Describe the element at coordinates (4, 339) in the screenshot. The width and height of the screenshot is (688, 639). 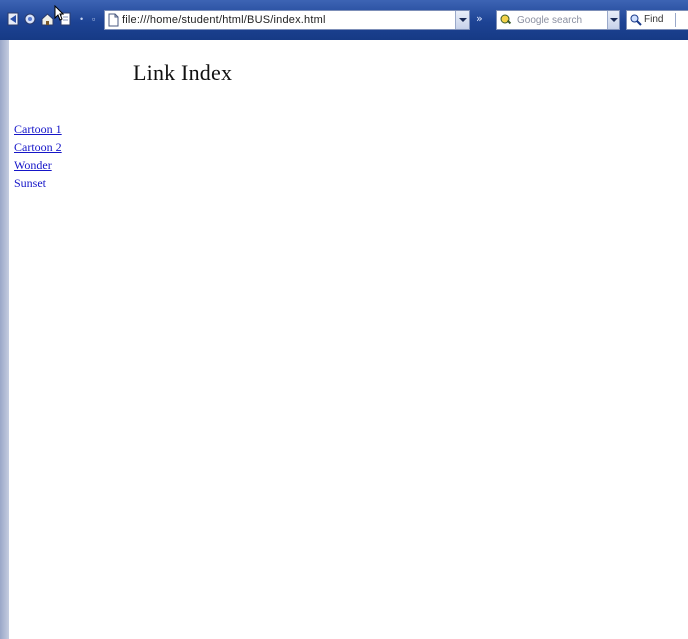
I see `window-left-border` at that location.